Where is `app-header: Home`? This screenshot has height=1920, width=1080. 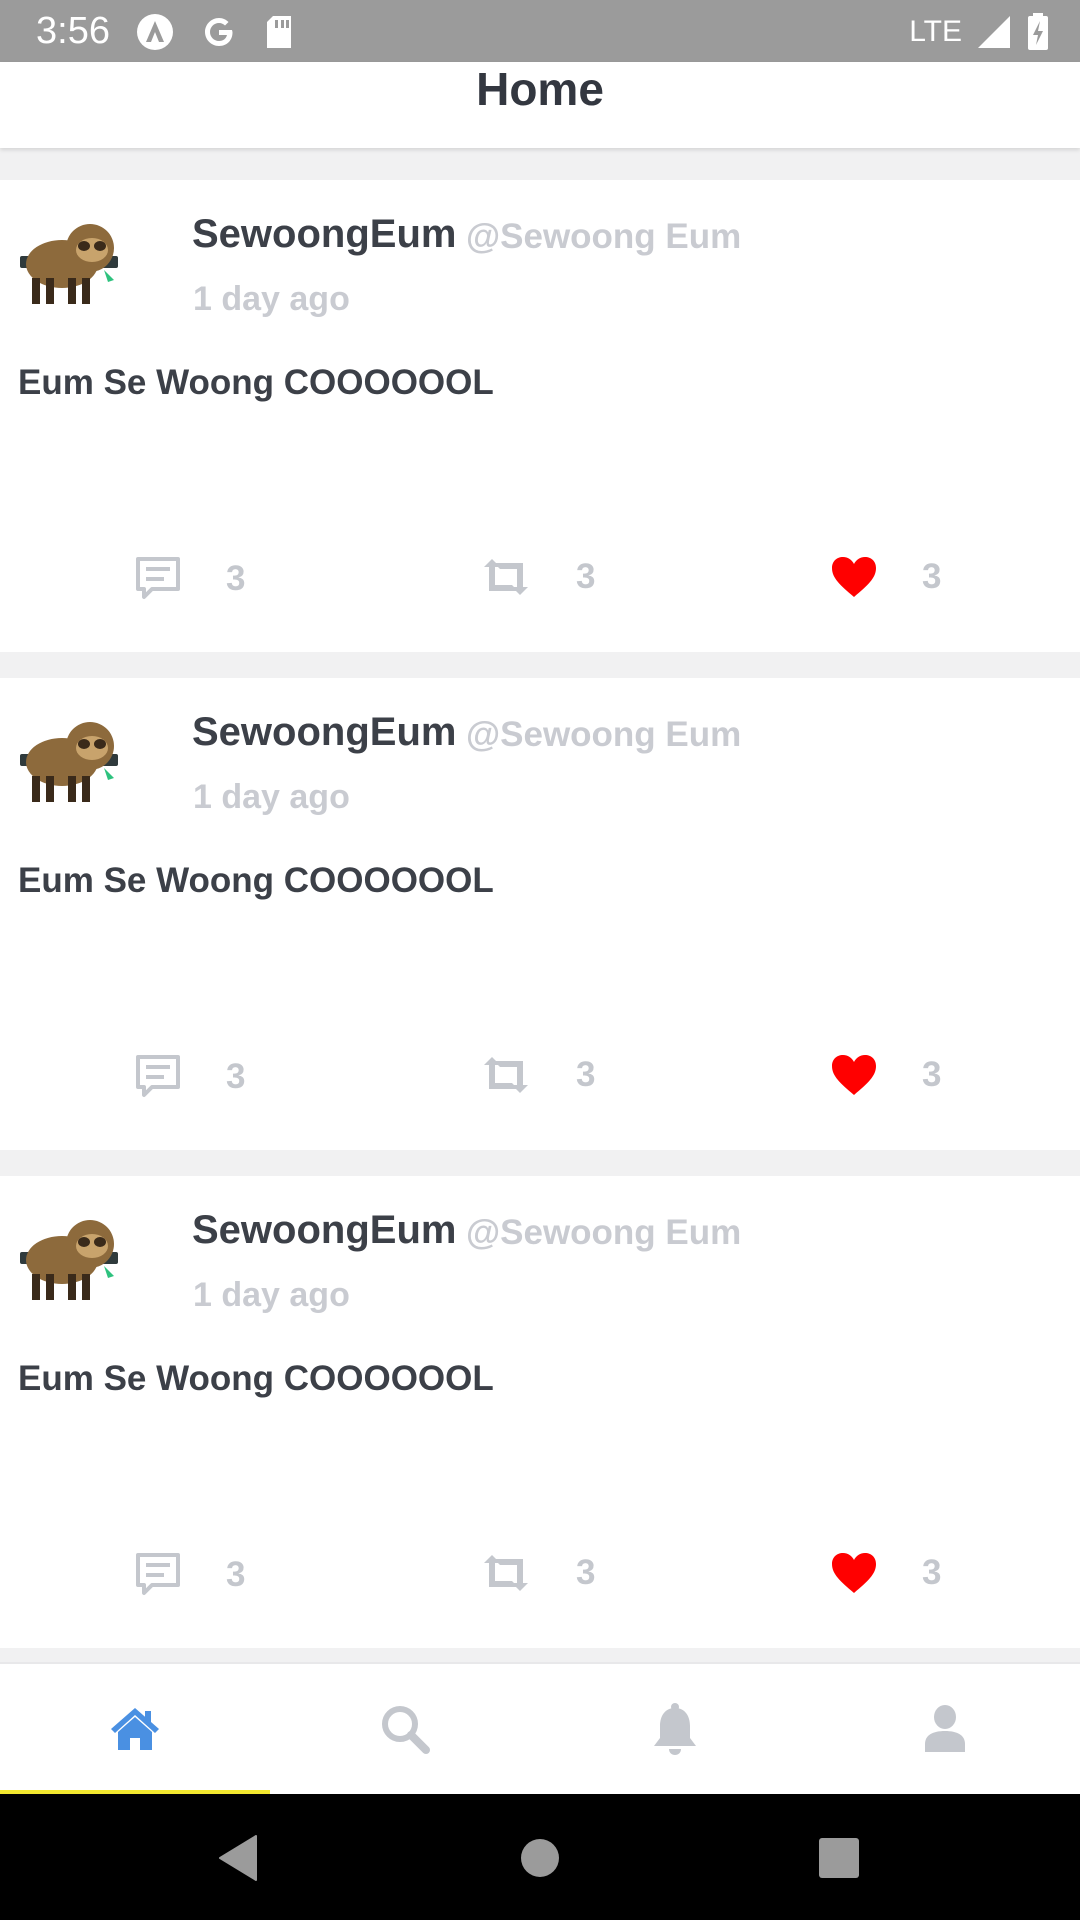
app-header: Home is located at coordinates (540, 105).